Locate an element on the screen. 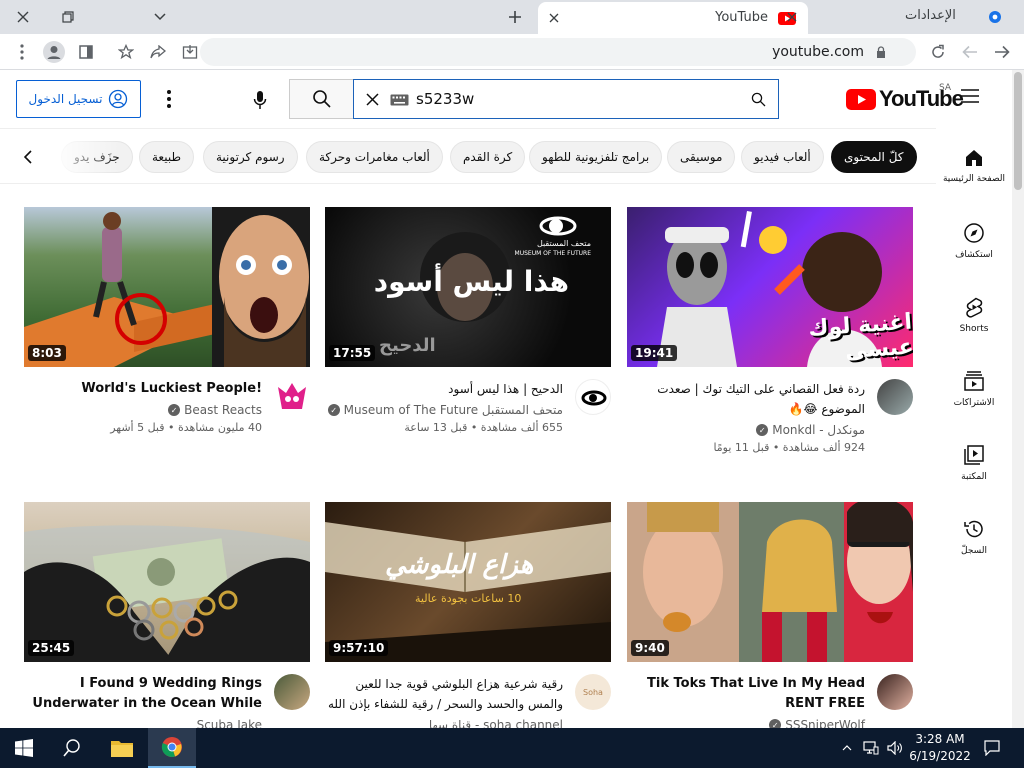 Image resolution: width=1024 pixels, height=768 pixels. guide-item-history: السجلّ is located at coordinates (974, 537).